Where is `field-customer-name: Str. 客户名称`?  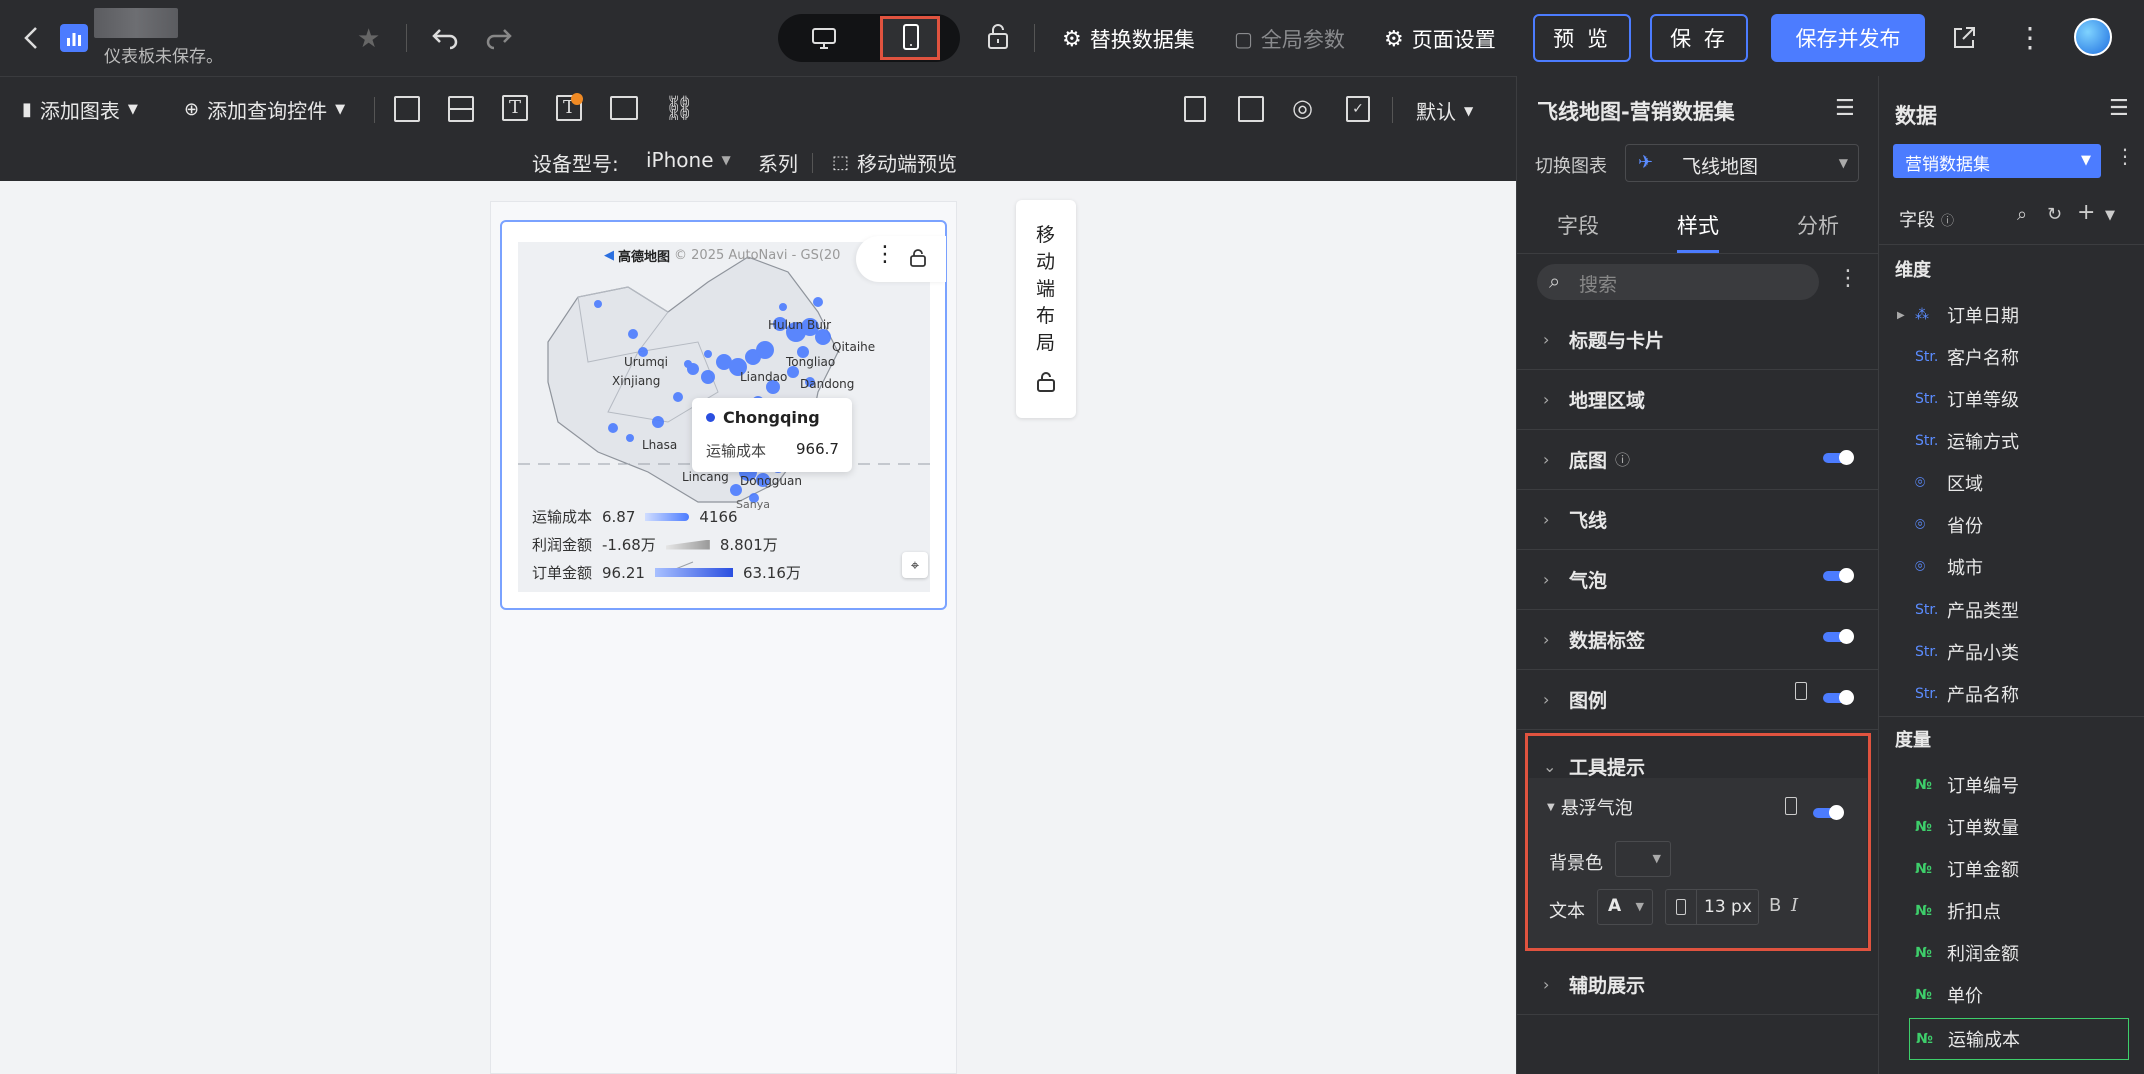 field-customer-name: Str. 客户名称 is located at coordinates (2011, 357).